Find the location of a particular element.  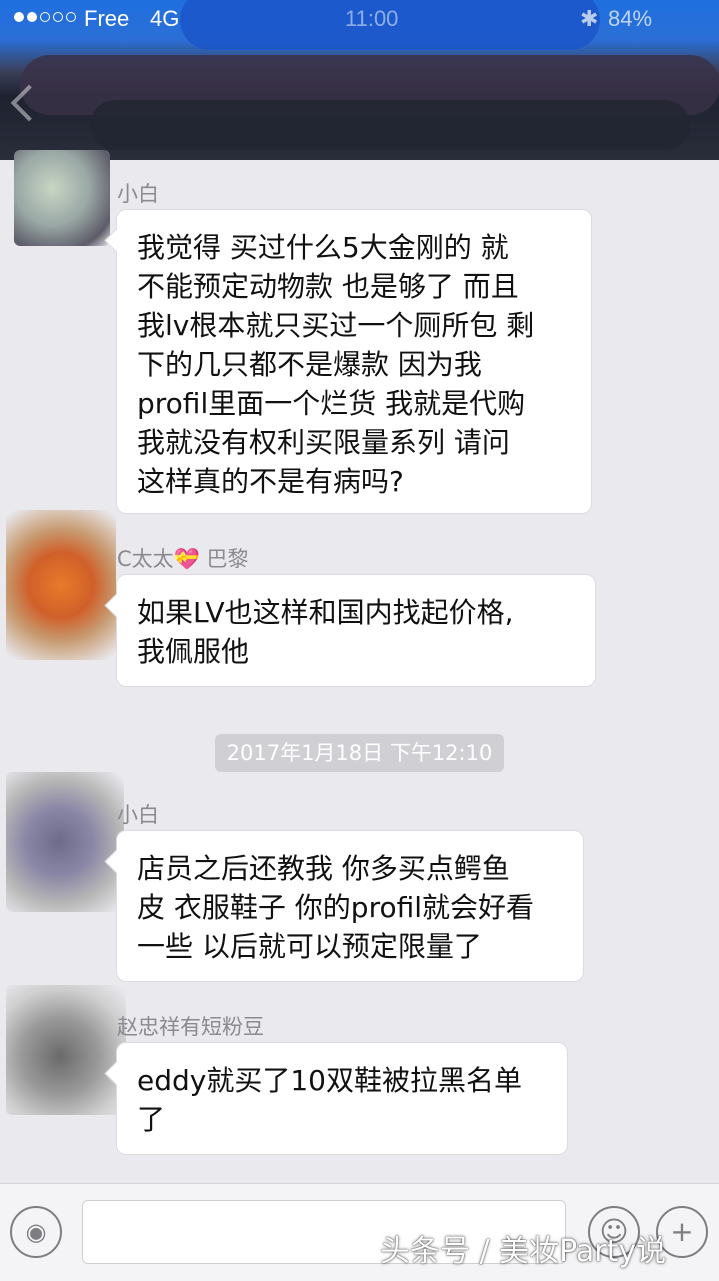

message-bubble: 如果LV也这样和国内找起价格, 我佩服他 is located at coordinates (356, 630).